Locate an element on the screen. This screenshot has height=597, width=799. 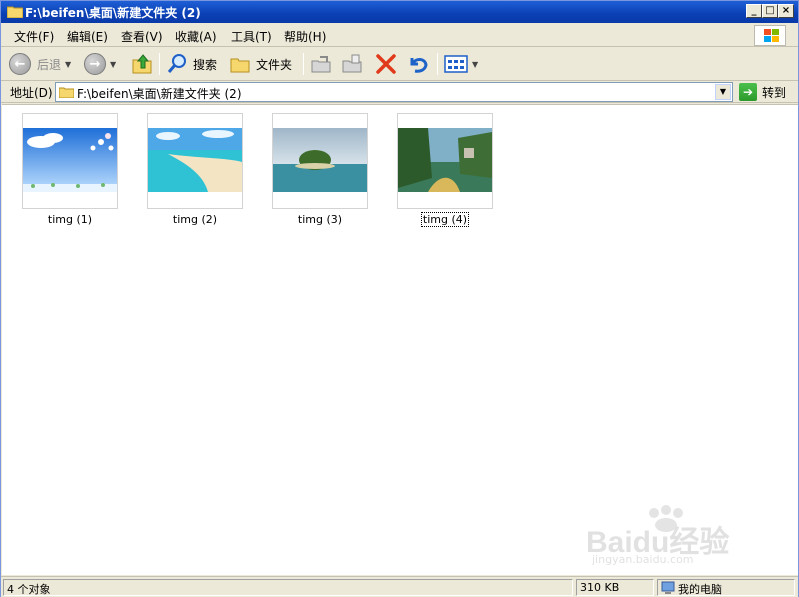
undo-icon is located at coordinates (419, 65).